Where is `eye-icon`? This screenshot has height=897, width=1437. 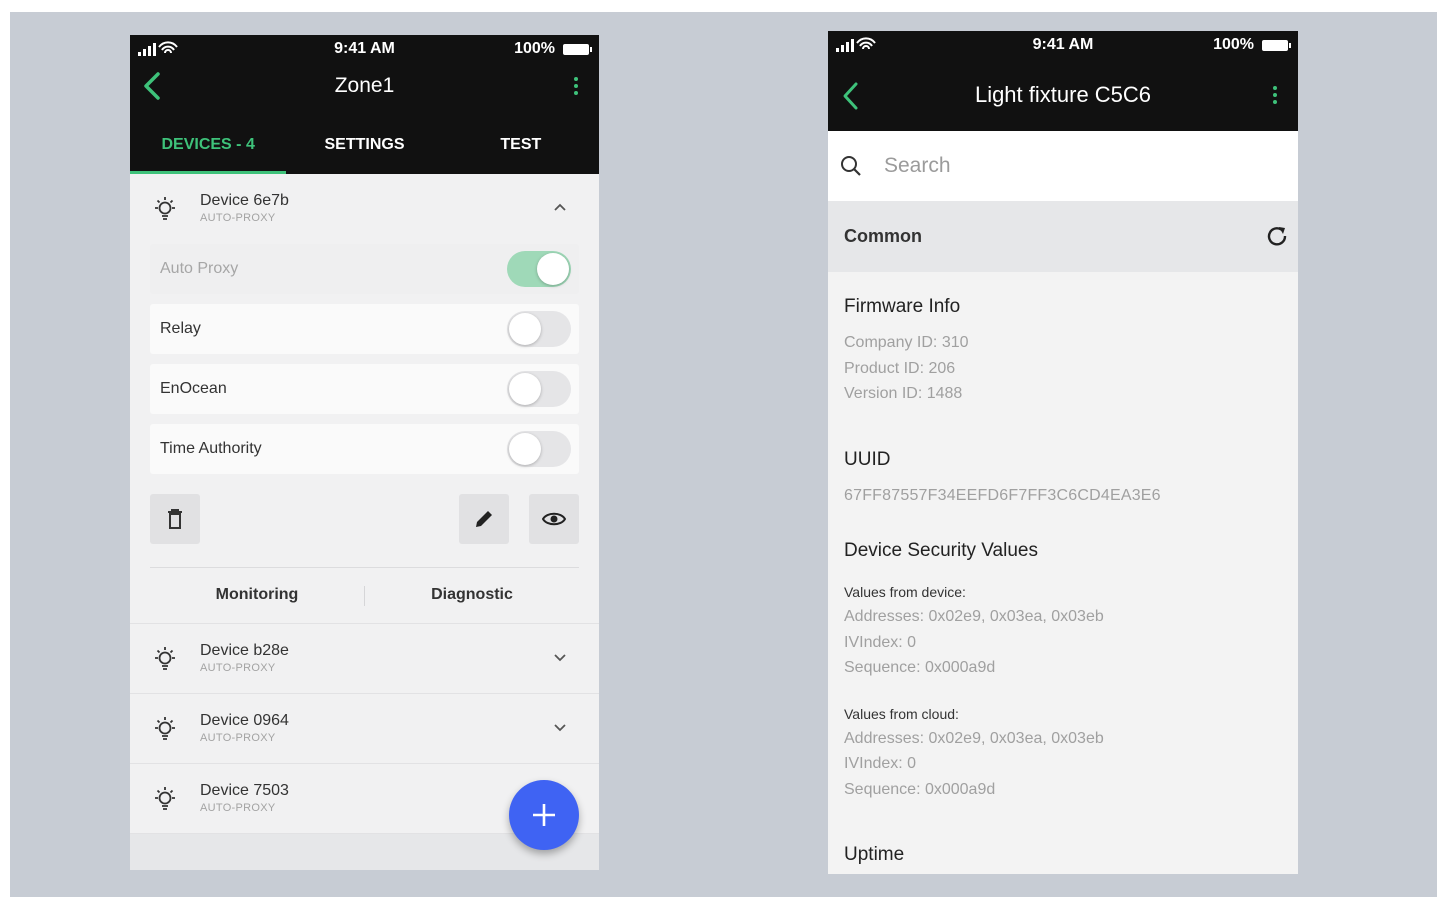
eye-icon is located at coordinates (554, 519).